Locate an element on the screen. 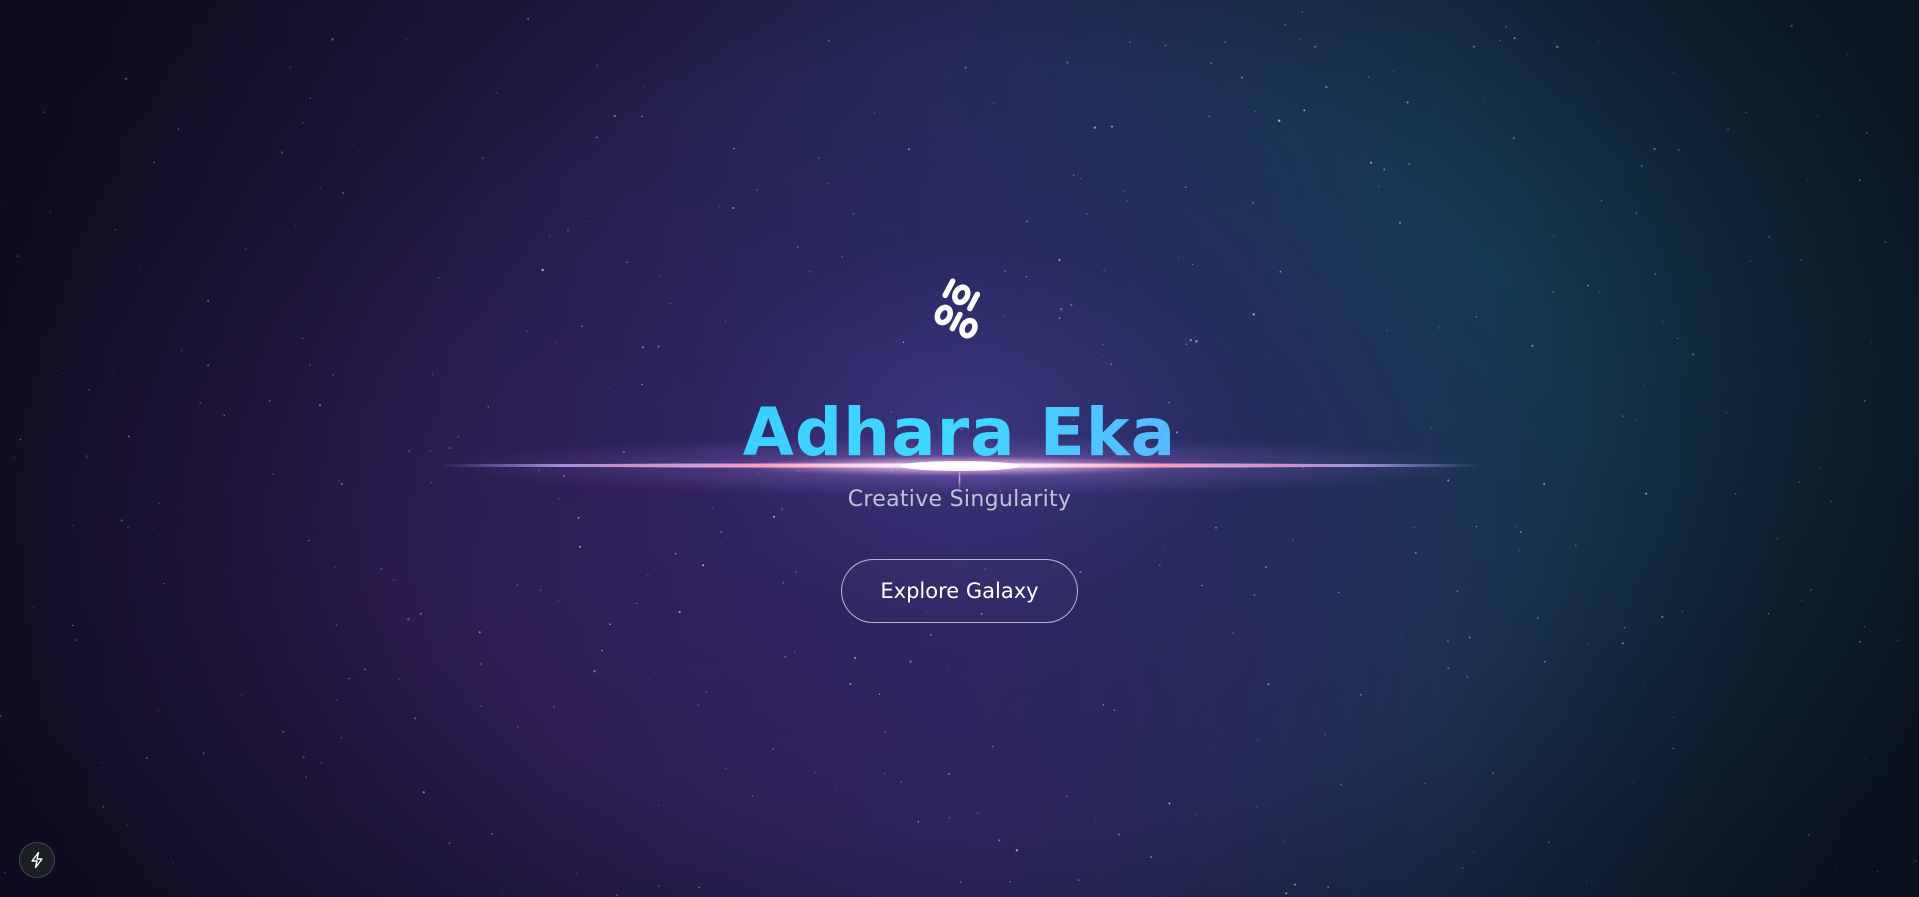 This screenshot has height=897, width=1919. explore-galaxy-button: Explore Galaxy is located at coordinates (959, 591).